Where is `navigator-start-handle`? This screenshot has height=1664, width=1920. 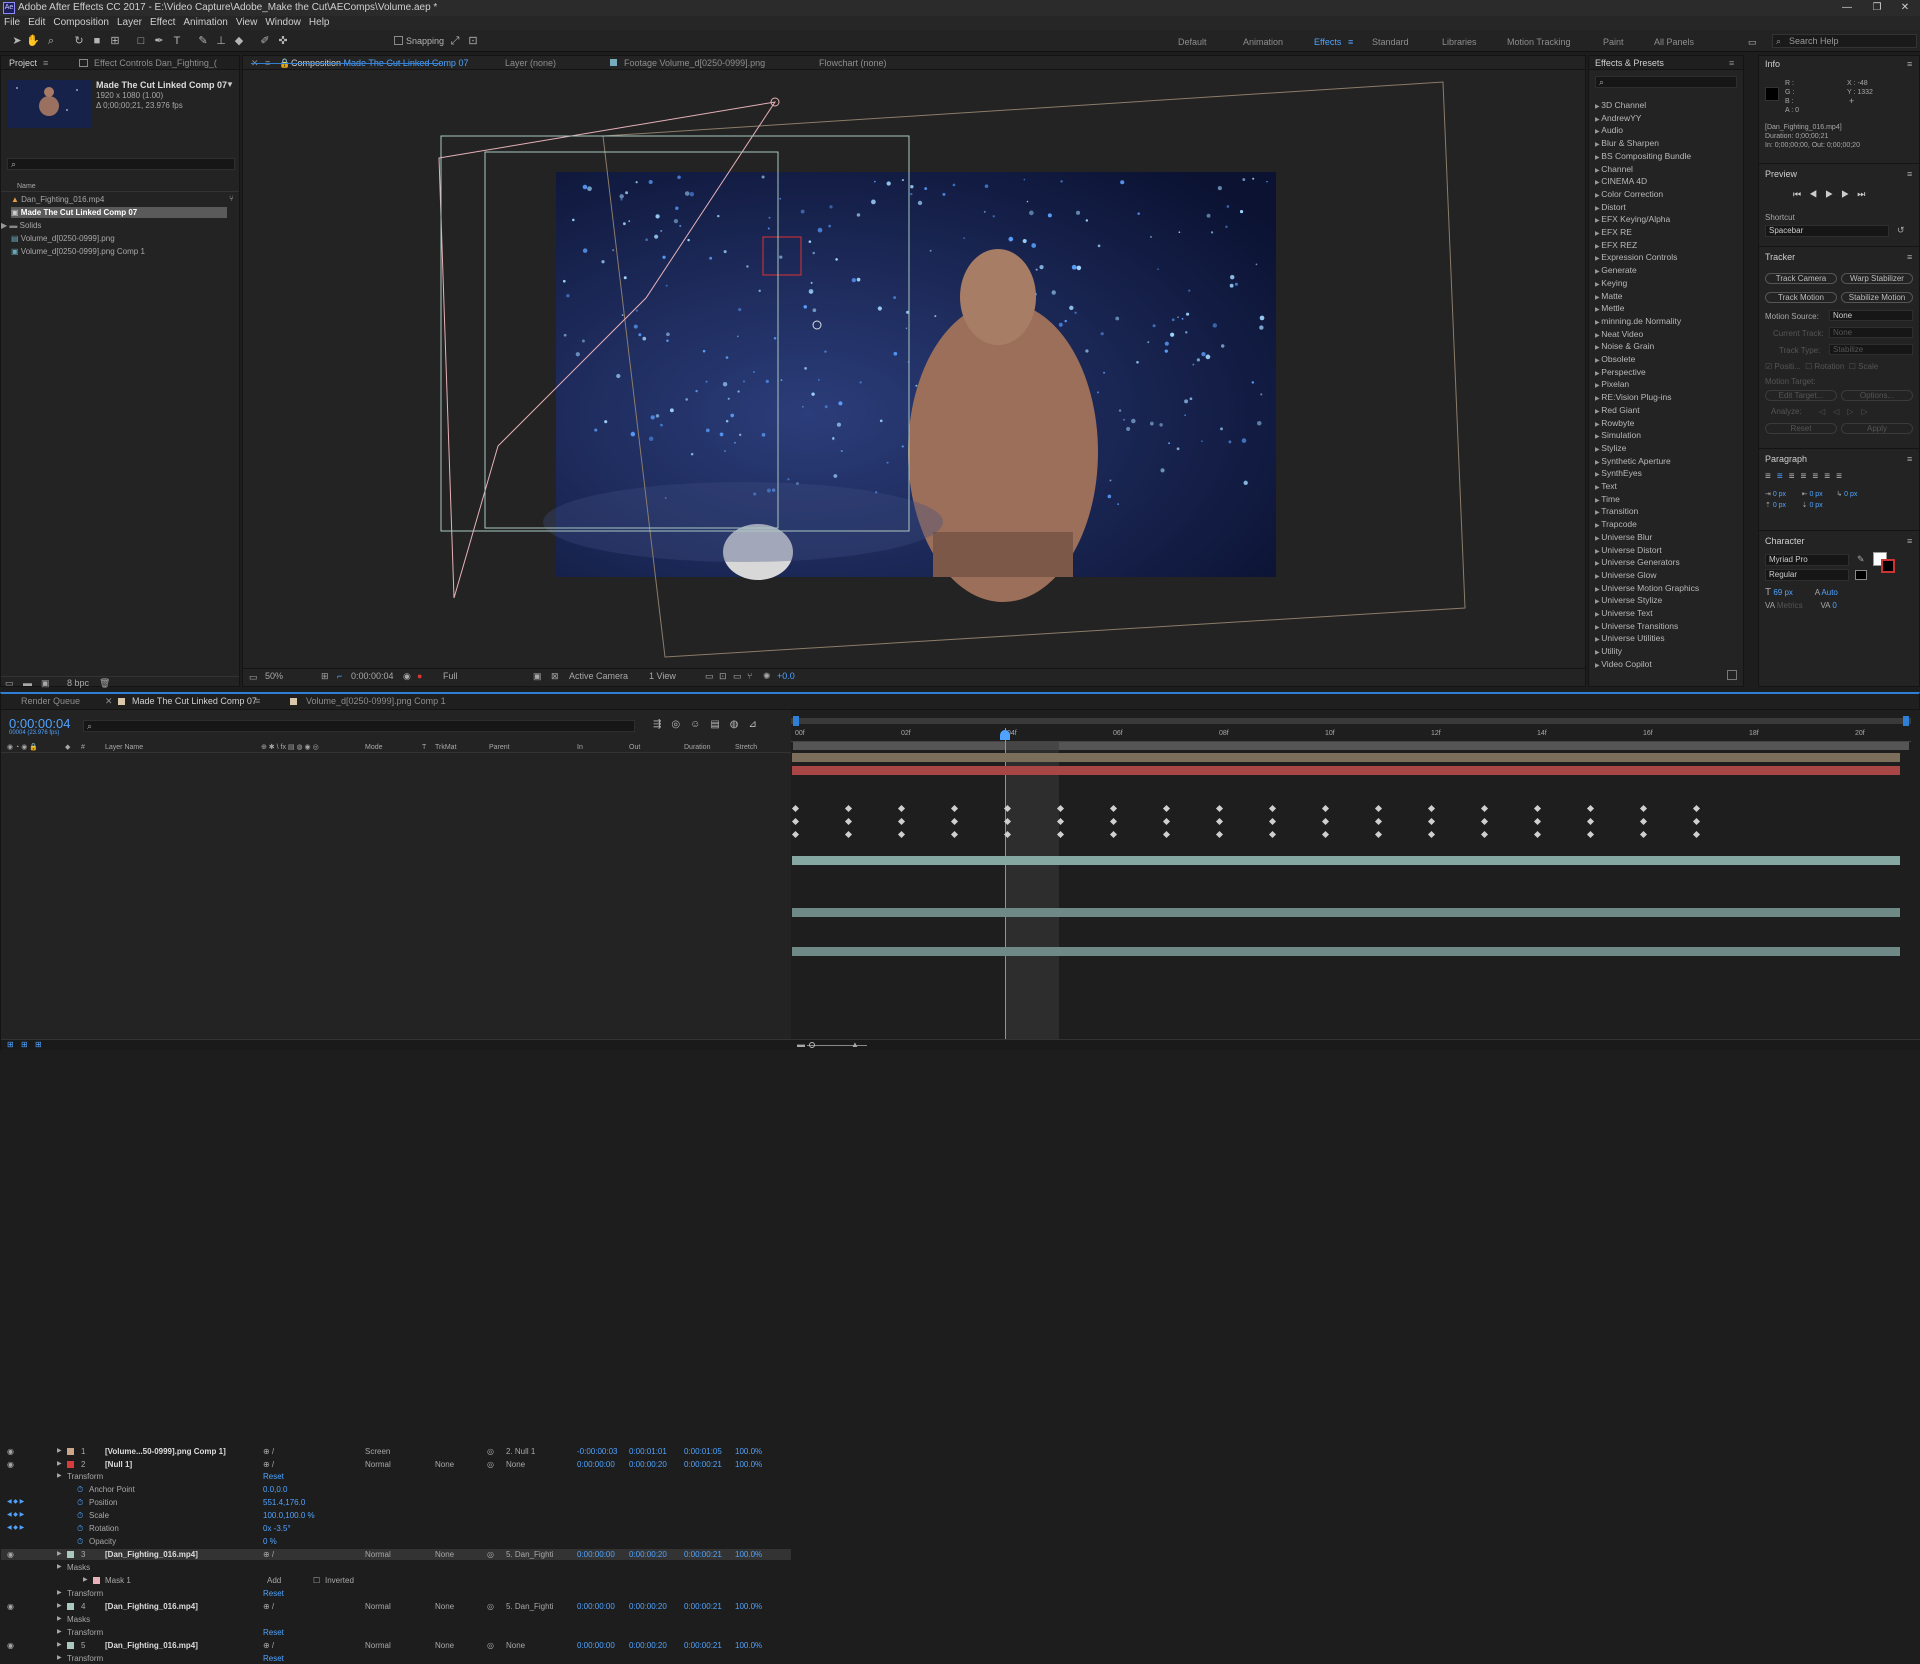 navigator-start-handle is located at coordinates (796, 721).